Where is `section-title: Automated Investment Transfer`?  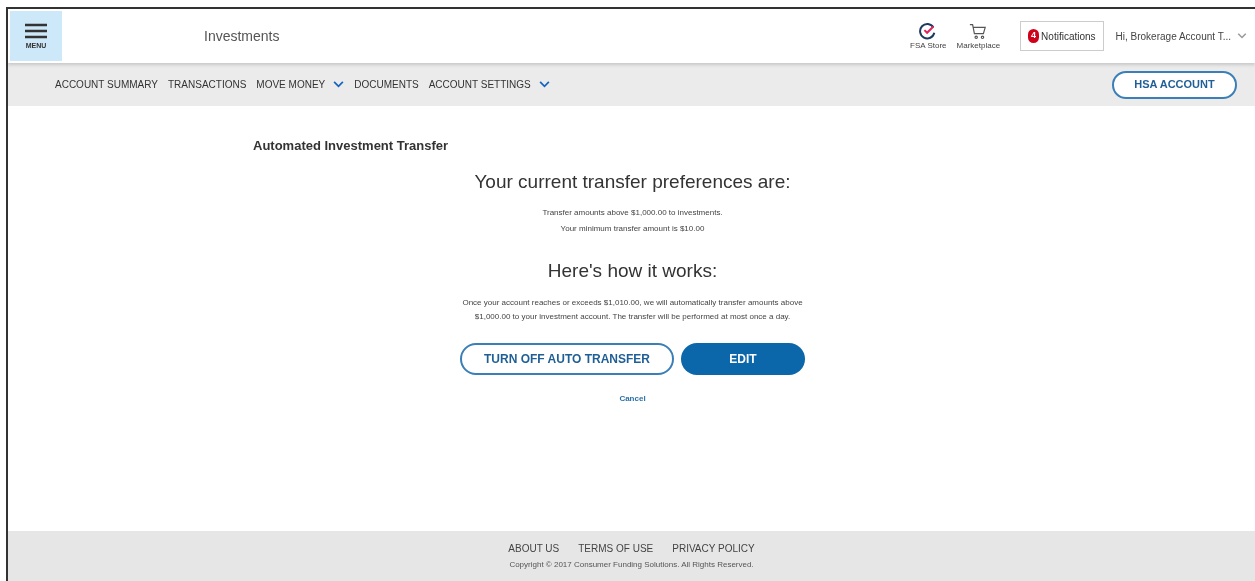 section-title: Automated Investment Transfer is located at coordinates (351, 146).